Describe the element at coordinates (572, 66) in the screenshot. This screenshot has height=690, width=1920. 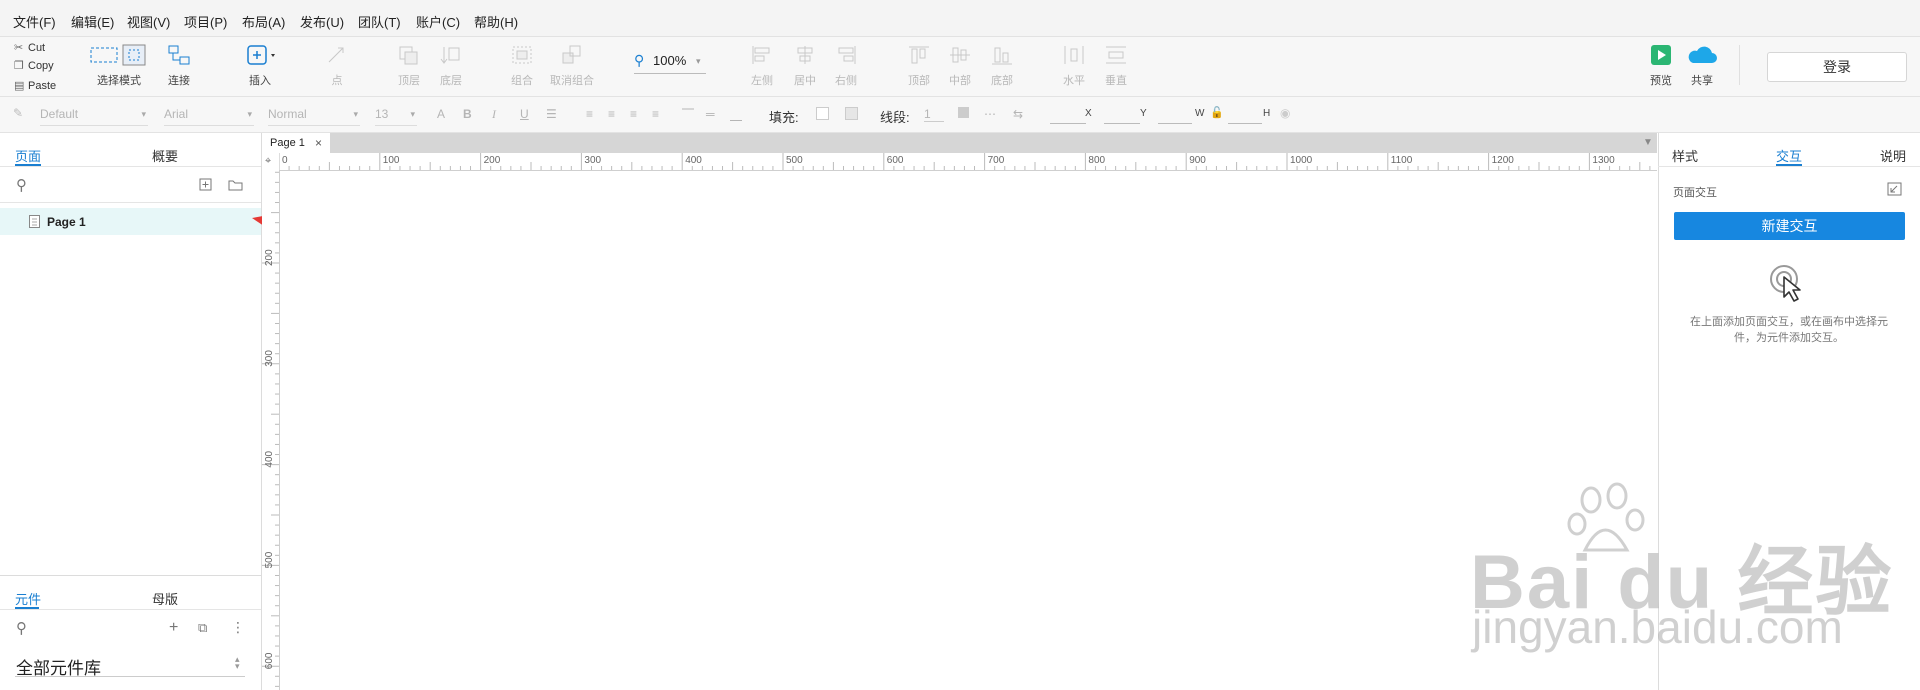
I see `ungroup-button: 取消组合` at that location.